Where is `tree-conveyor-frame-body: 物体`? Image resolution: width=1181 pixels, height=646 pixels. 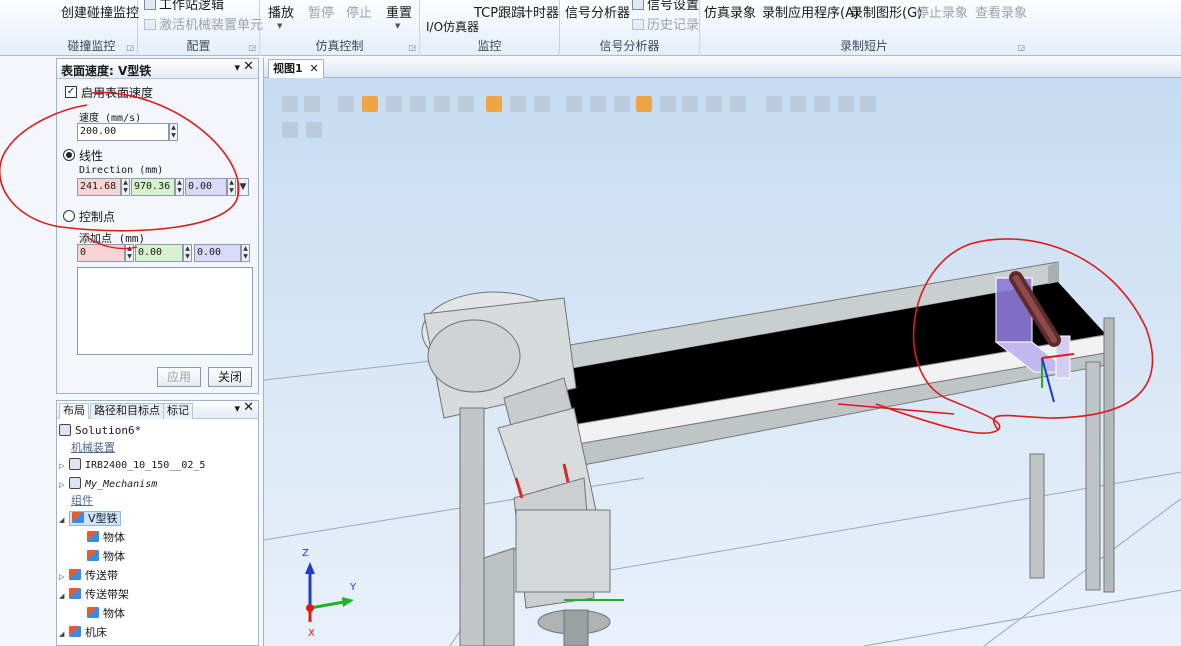
tree-conveyor-frame-body: 物体 is located at coordinates (106, 613).